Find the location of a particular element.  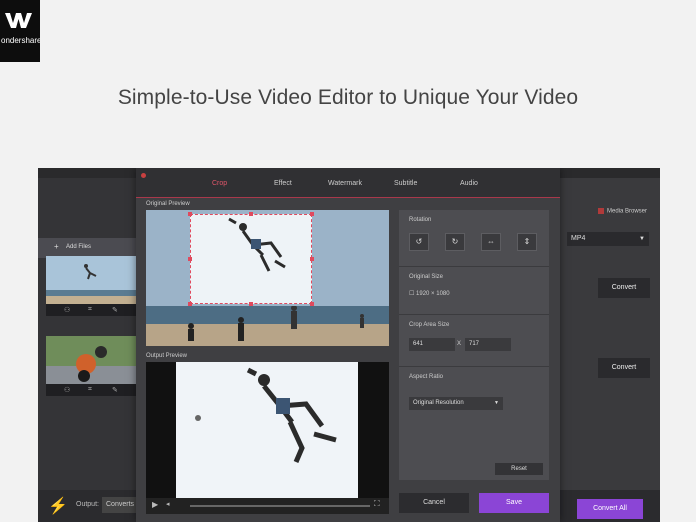

original-preview-label: Original Preview is located at coordinates (168, 204).